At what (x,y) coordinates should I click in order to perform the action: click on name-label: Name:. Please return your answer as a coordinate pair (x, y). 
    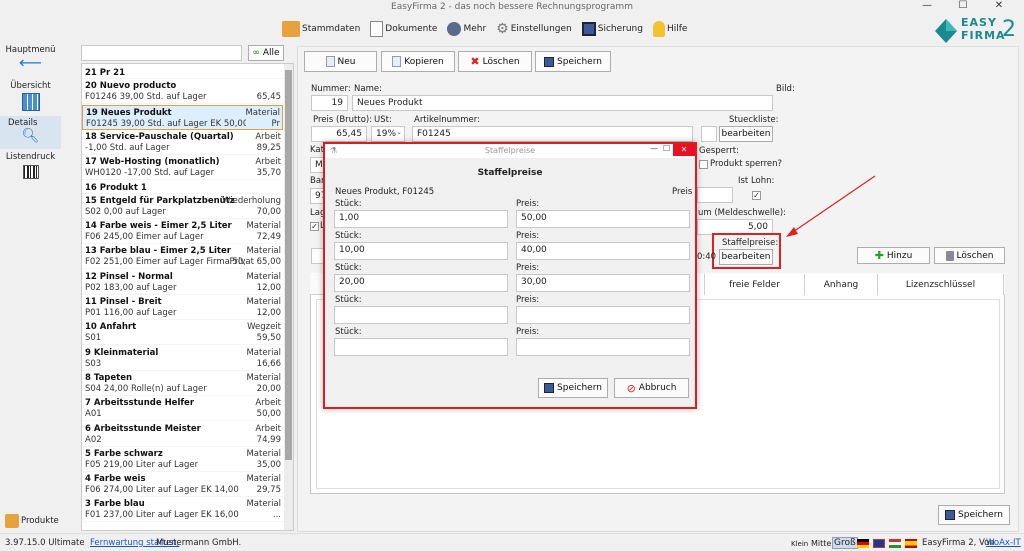
    Looking at the image, I should click on (368, 89).